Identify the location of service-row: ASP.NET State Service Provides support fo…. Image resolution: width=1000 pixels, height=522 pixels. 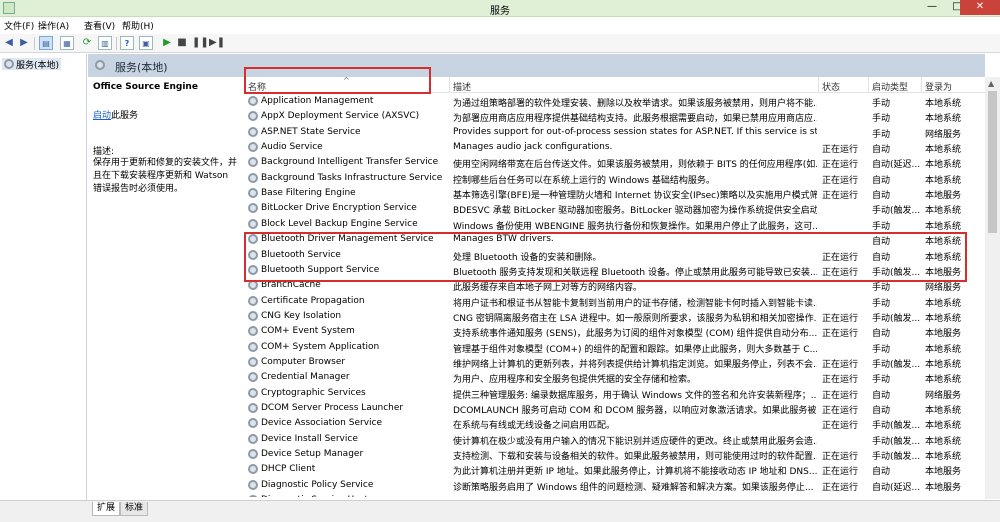
(615, 132).